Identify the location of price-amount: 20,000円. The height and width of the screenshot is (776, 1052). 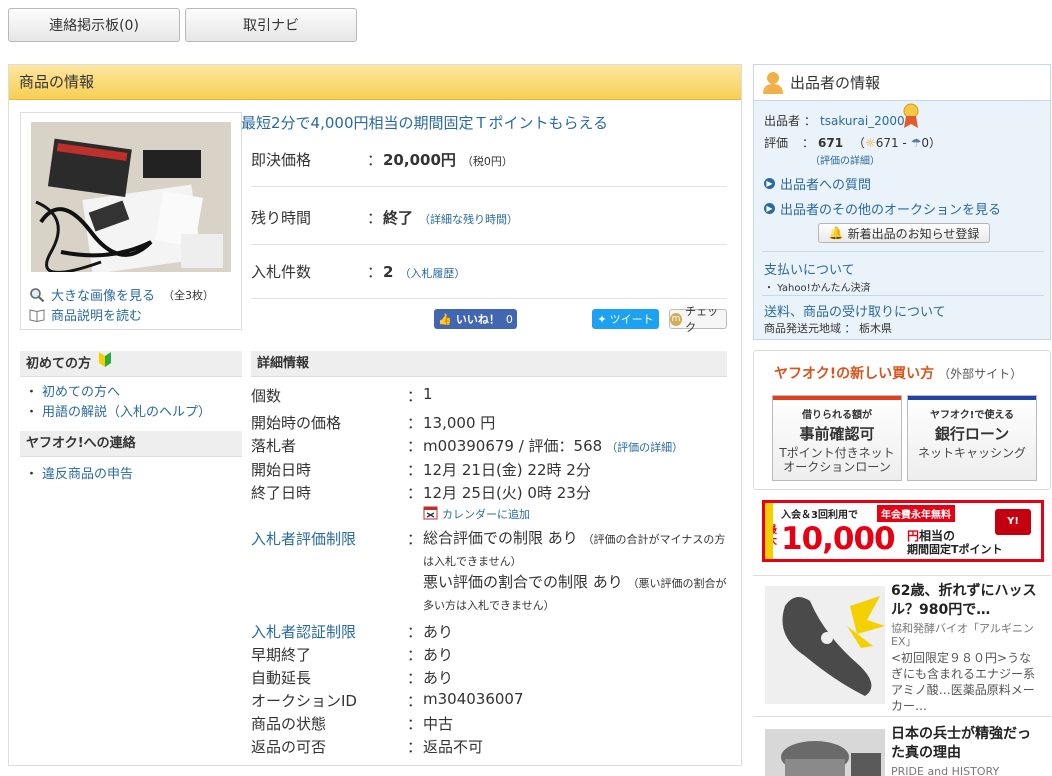
(419, 160).